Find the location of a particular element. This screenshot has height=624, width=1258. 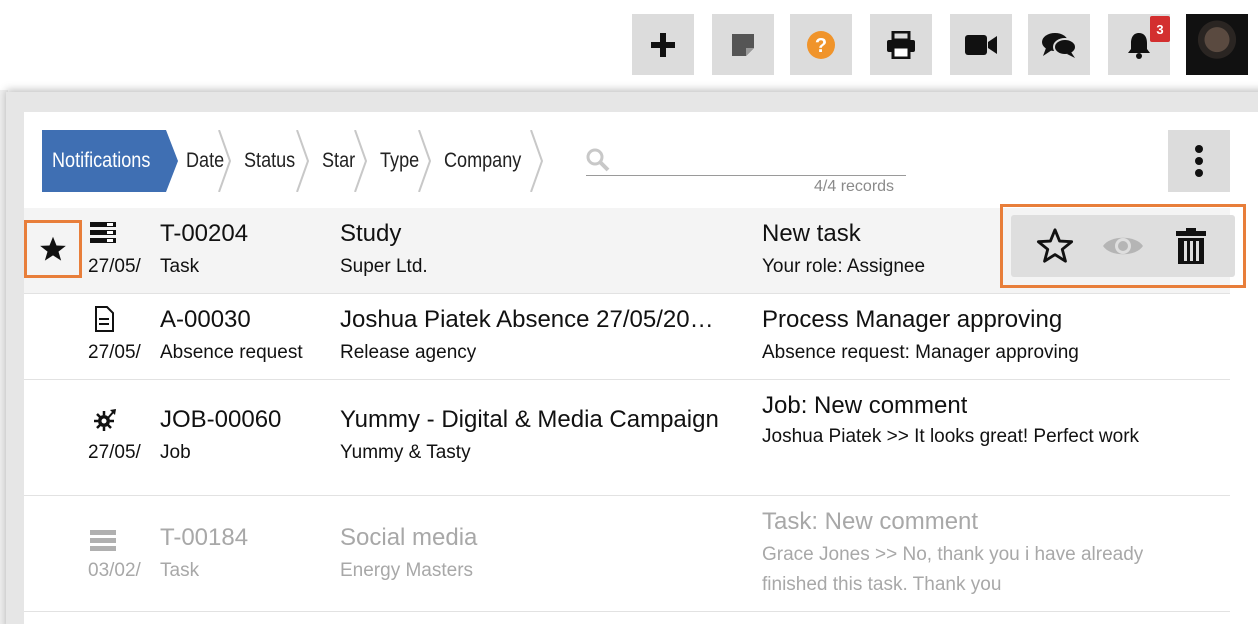

notification-company: Energy Masters is located at coordinates (407, 570).